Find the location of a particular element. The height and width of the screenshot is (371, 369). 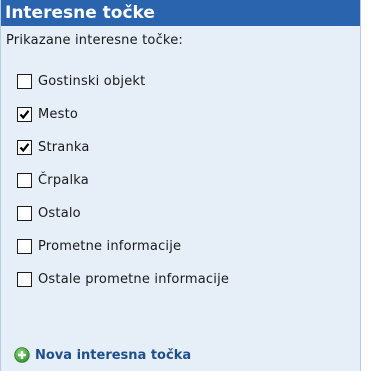

option-label: Prometne informacije is located at coordinates (110, 246).